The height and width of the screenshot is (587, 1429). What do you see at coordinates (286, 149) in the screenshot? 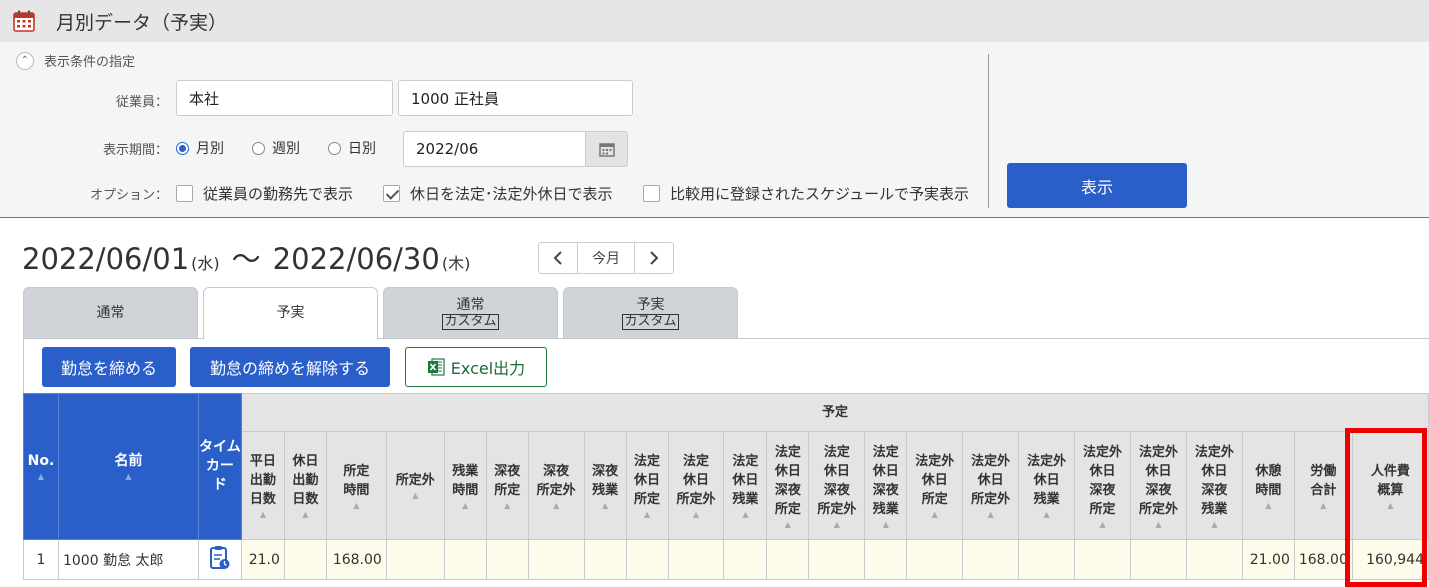
I see `period-option-label: 週別` at bounding box center [286, 149].